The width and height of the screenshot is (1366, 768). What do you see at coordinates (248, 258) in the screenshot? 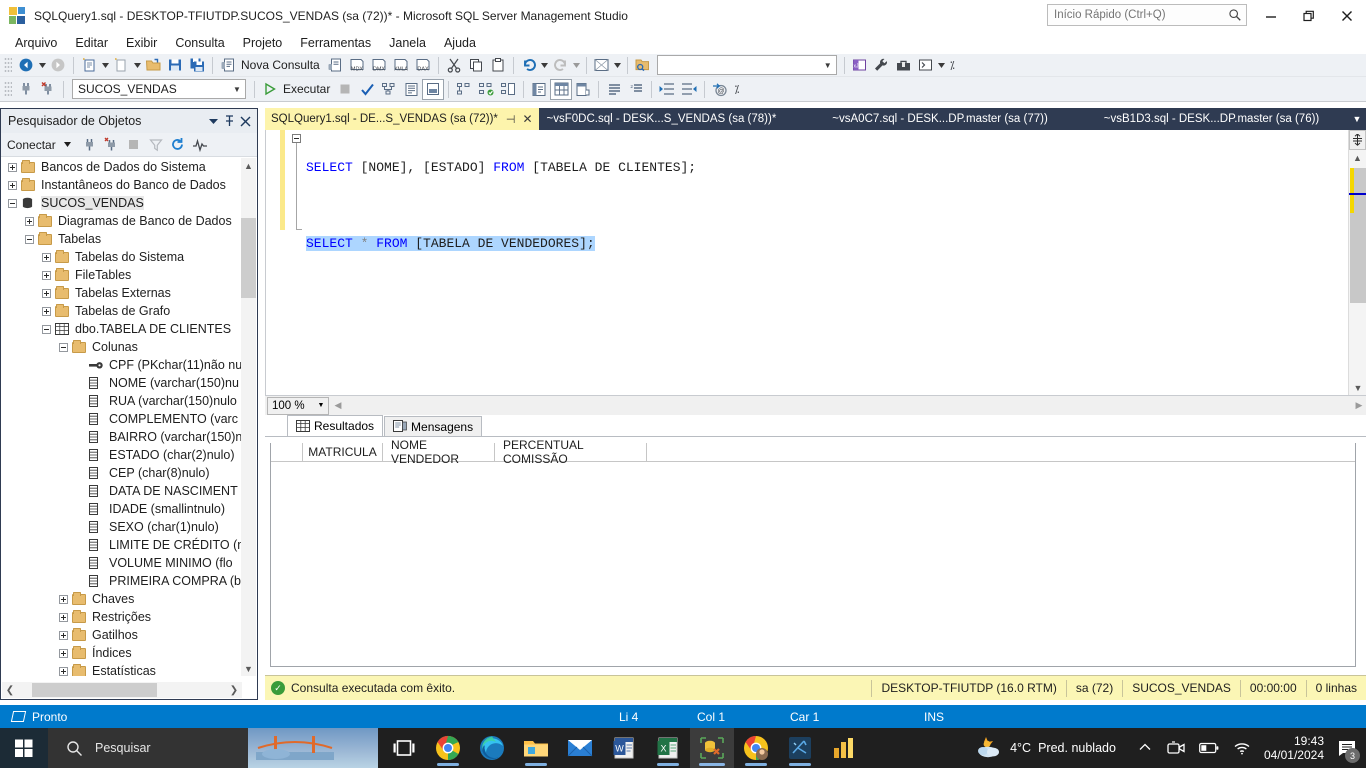
I see `scrollbar-thumb` at bounding box center [248, 258].